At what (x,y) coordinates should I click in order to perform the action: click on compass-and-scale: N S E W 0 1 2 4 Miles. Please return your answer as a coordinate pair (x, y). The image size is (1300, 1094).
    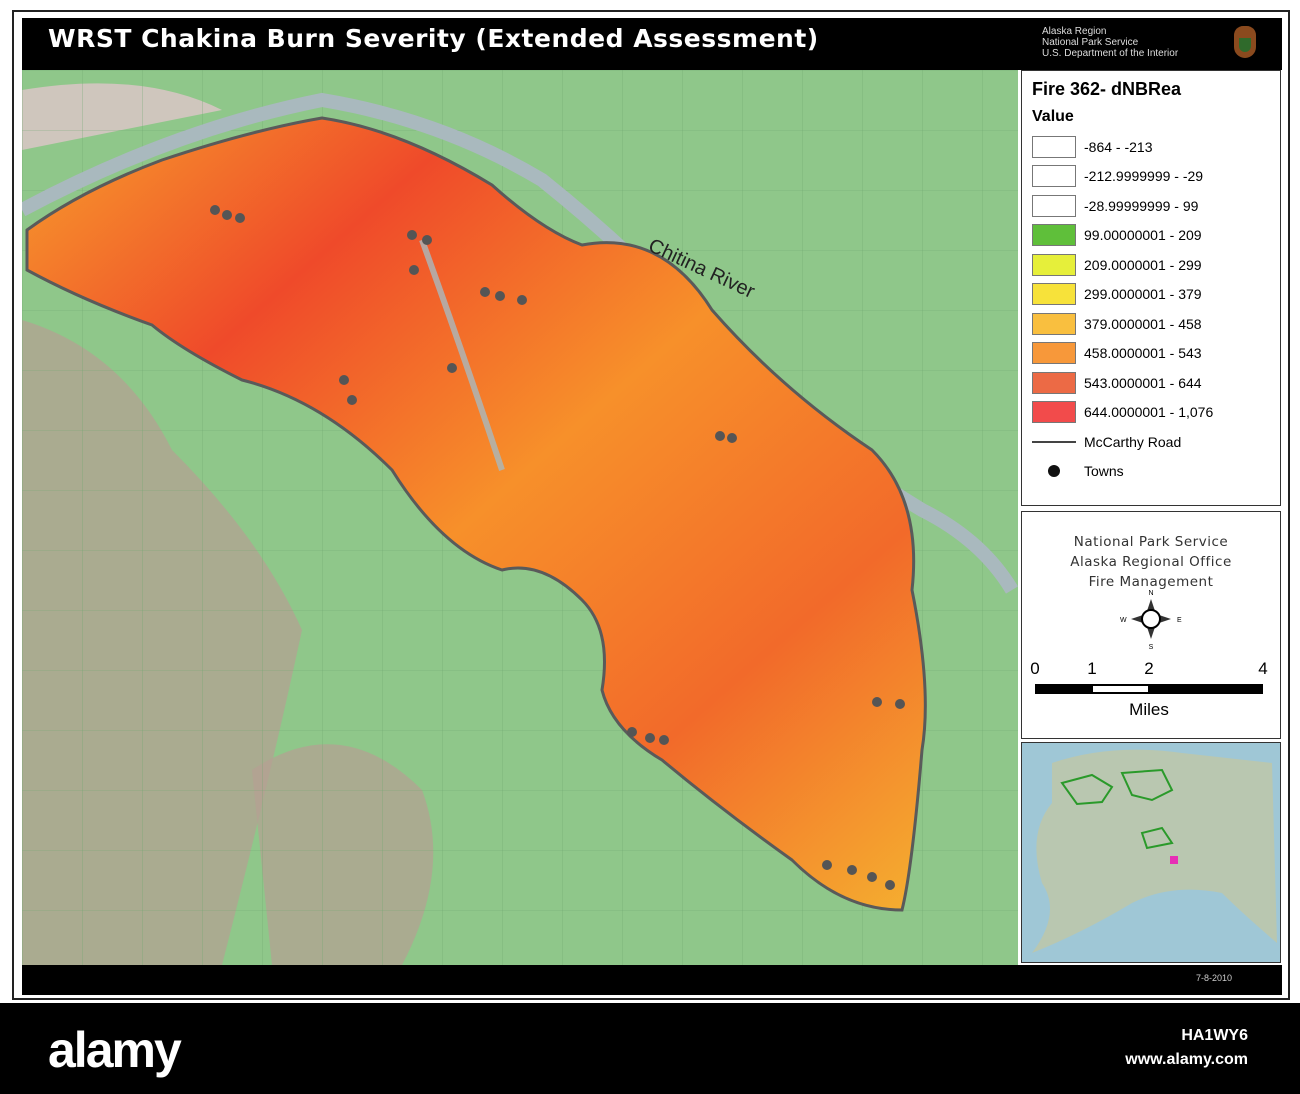
    Looking at the image, I should click on (1148, 654).